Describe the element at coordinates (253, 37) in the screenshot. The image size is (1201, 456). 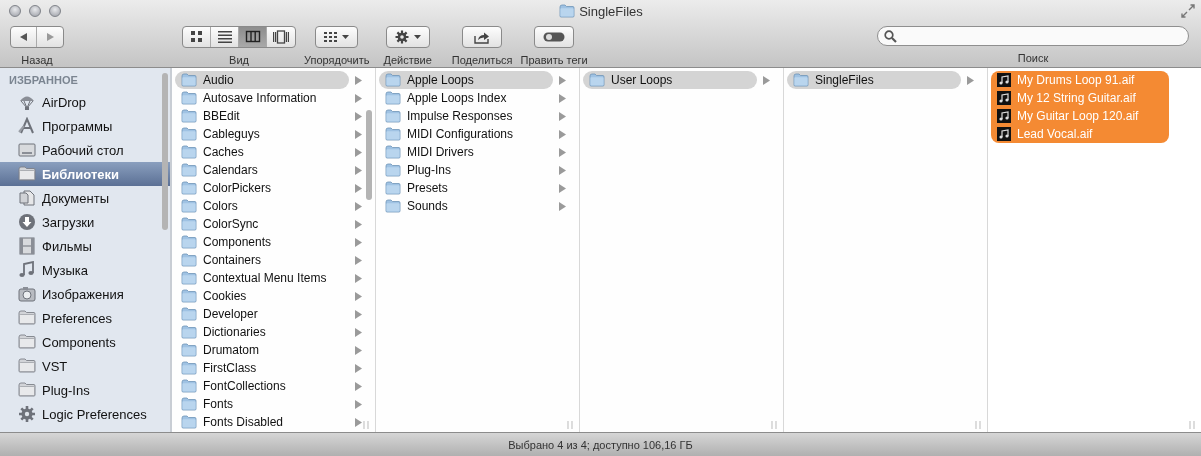
I see `view-mode-button` at that location.